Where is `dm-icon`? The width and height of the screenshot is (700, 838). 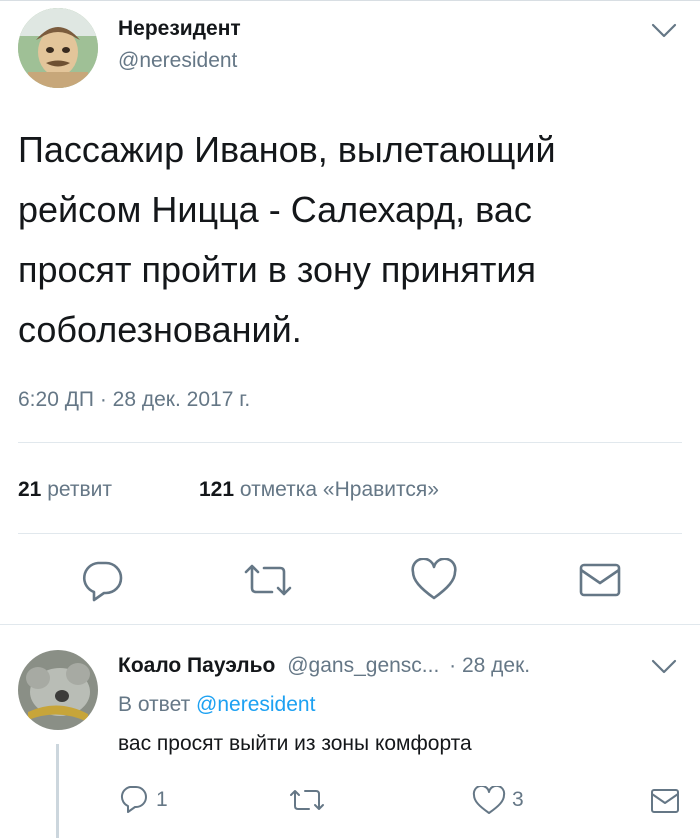
dm-icon is located at coordinates (600, 580).